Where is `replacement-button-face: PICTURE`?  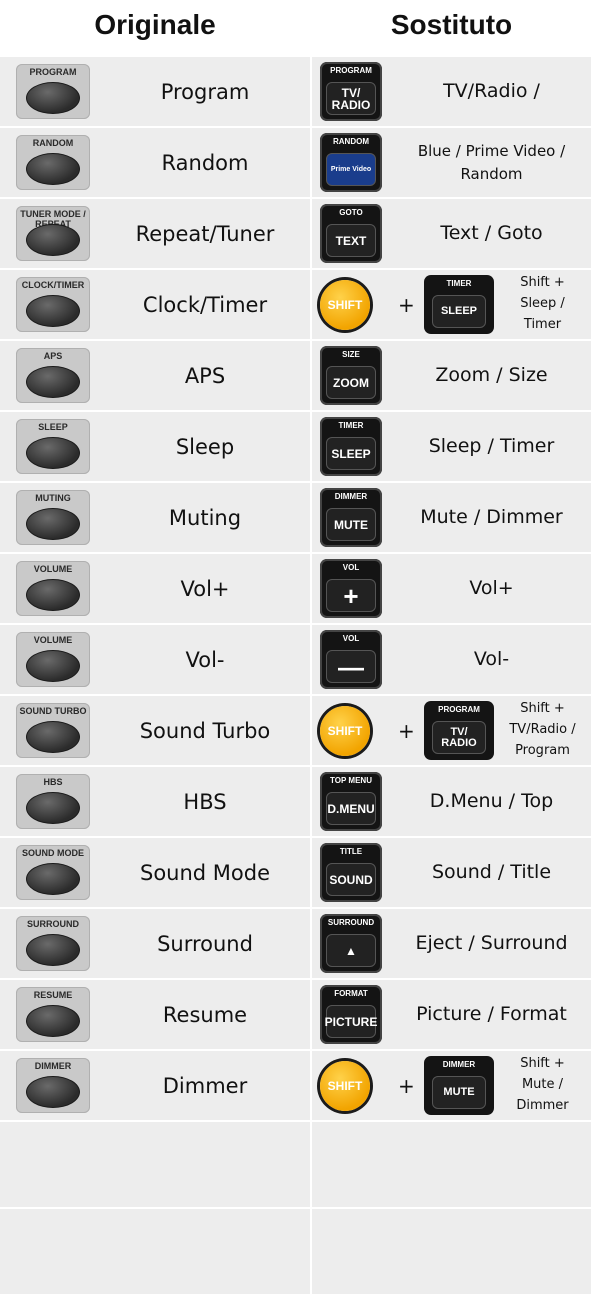 replacement-button-face: PICTURE is located at coordinates (351, 1021).